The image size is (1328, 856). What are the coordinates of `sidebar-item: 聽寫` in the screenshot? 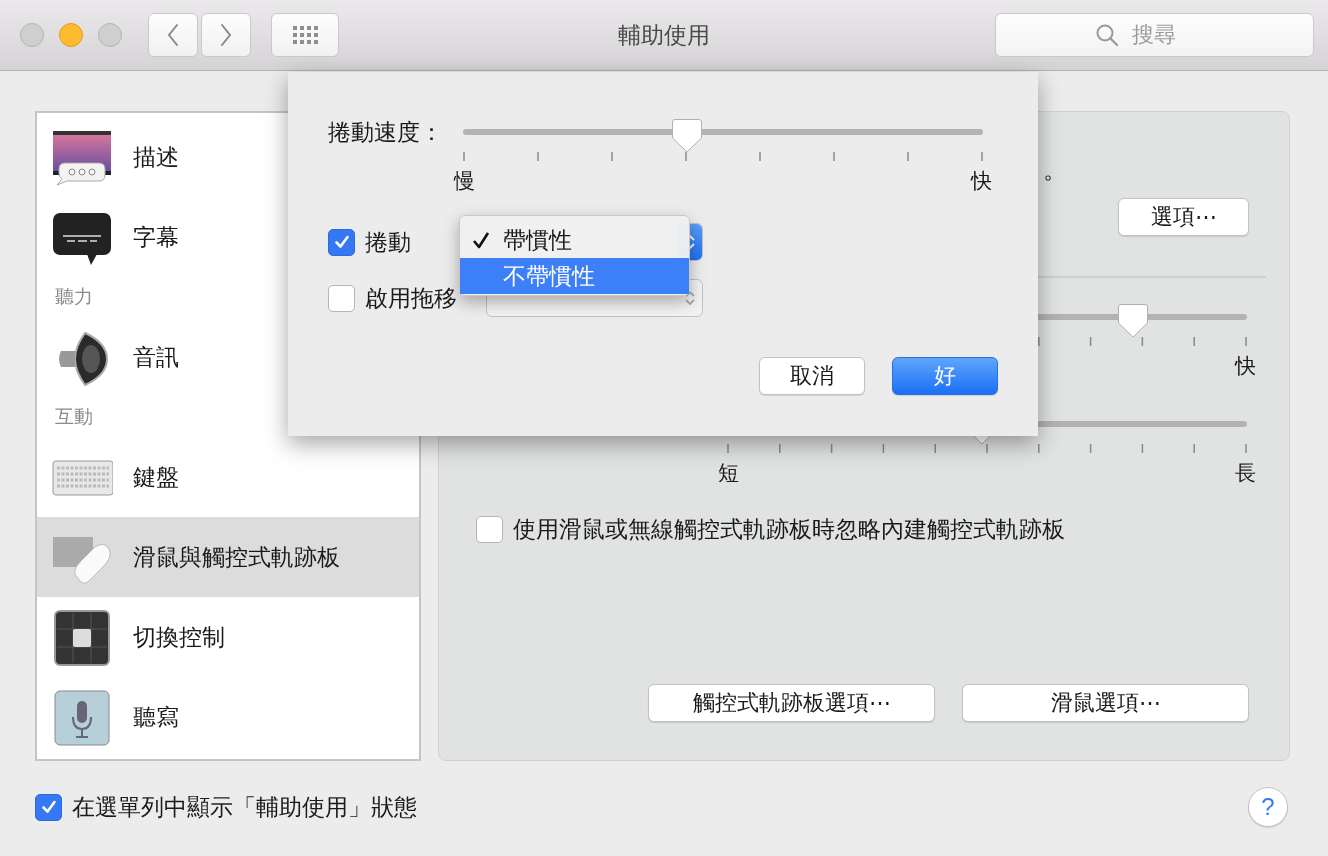 It's located at (228, 717).